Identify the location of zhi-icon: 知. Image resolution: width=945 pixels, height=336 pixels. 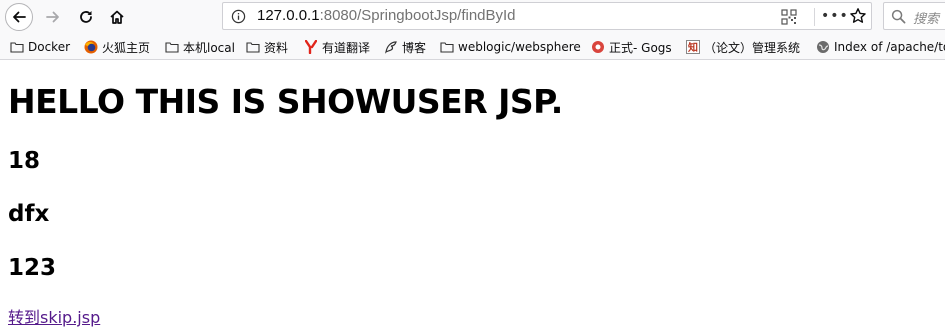
(693, 47).